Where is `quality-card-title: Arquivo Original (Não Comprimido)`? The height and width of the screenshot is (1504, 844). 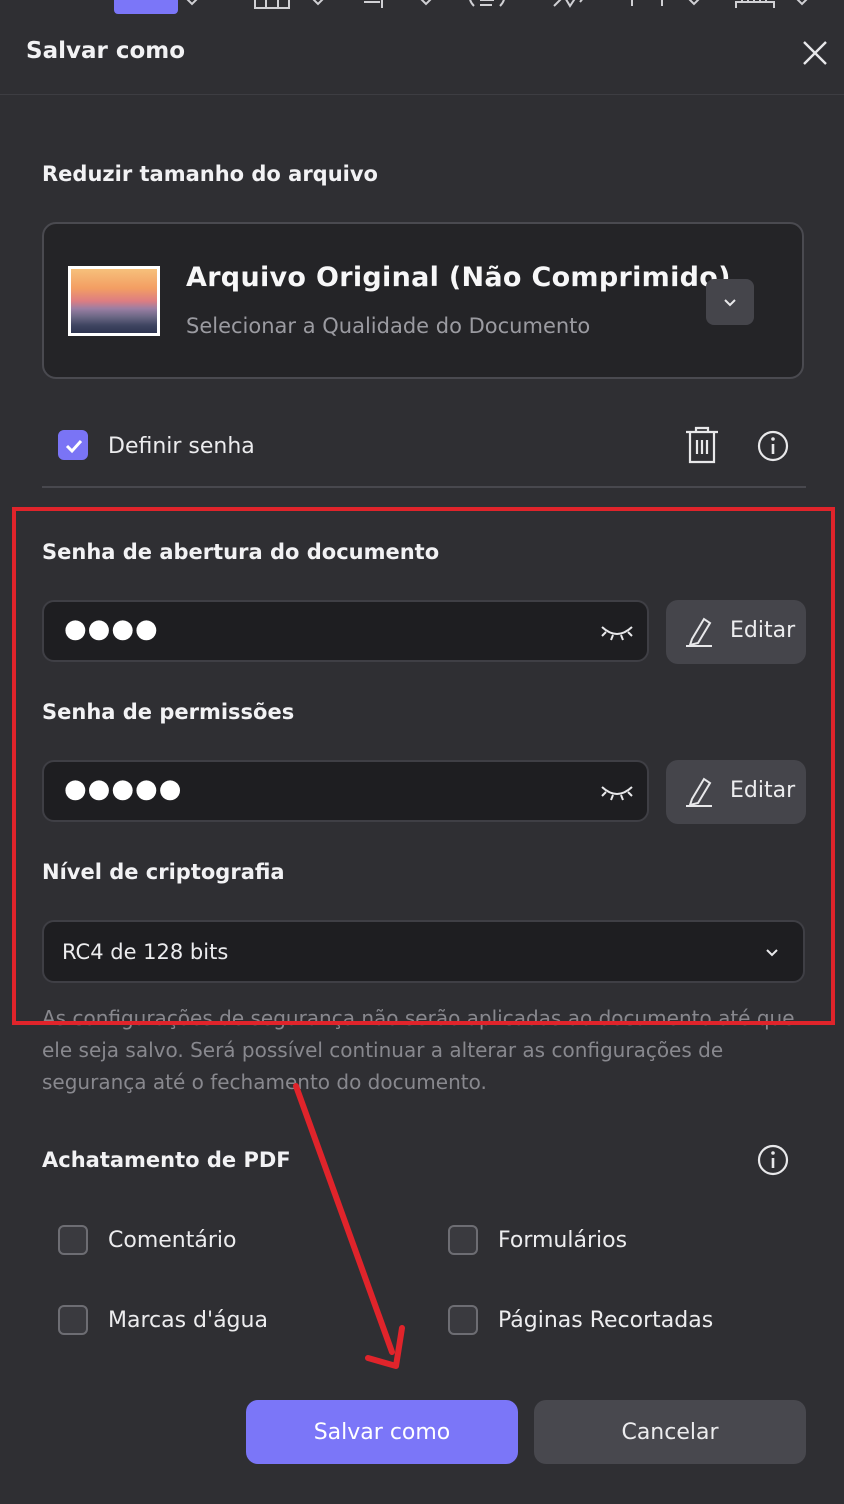
quality-card-title: Arquivo Original (Não Comprimido) is located at coordinates (458, 277).